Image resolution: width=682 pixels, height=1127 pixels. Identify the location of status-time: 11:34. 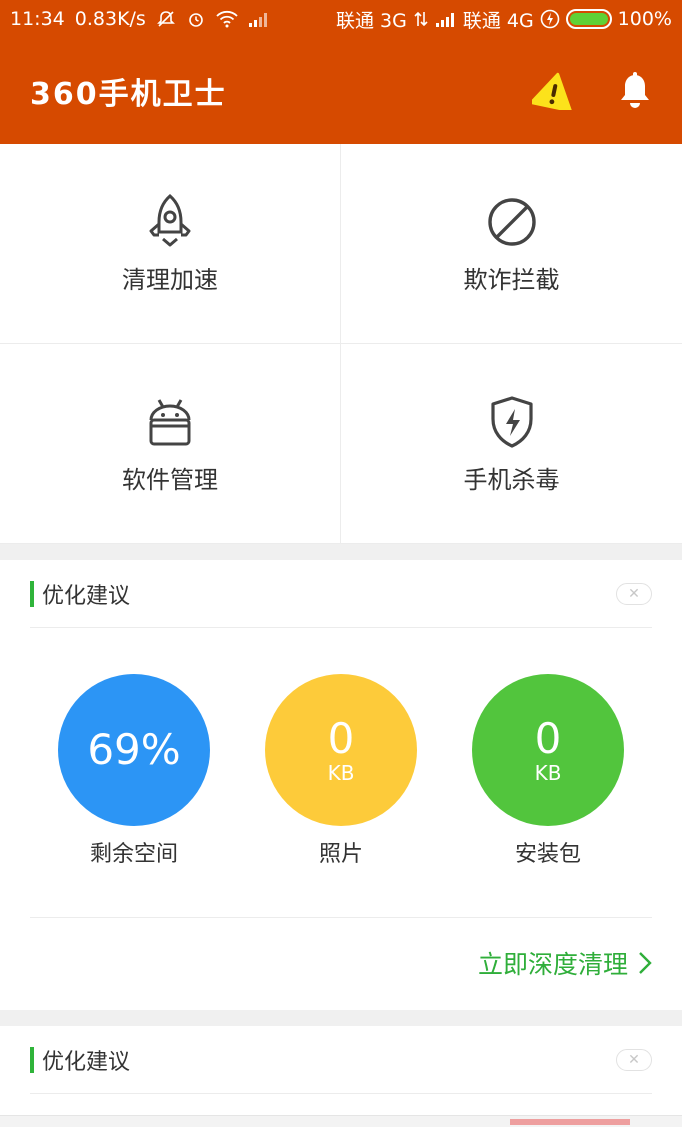
(37, 19).